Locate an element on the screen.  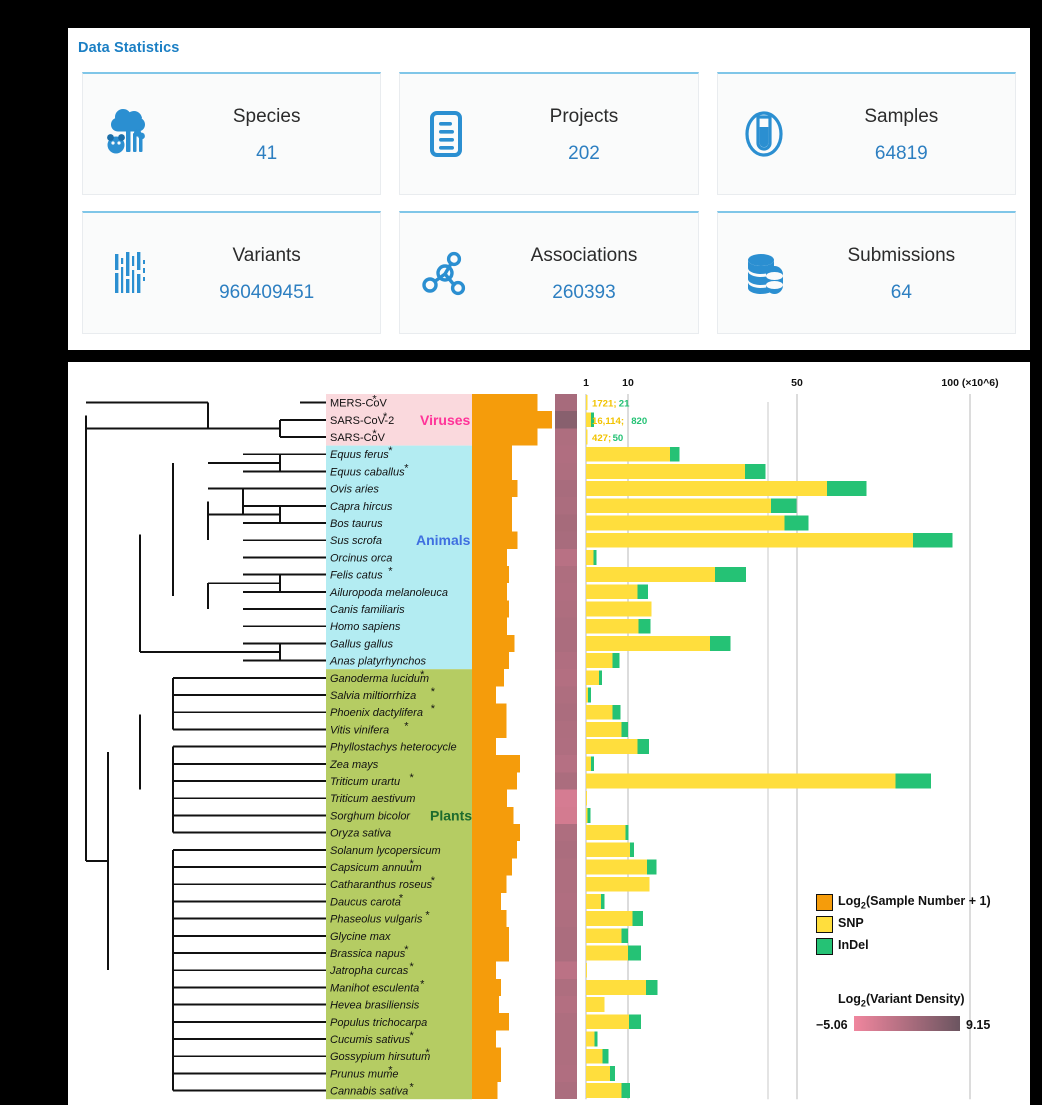
species-label: Equus caballus is located at coordinates (367, 472).